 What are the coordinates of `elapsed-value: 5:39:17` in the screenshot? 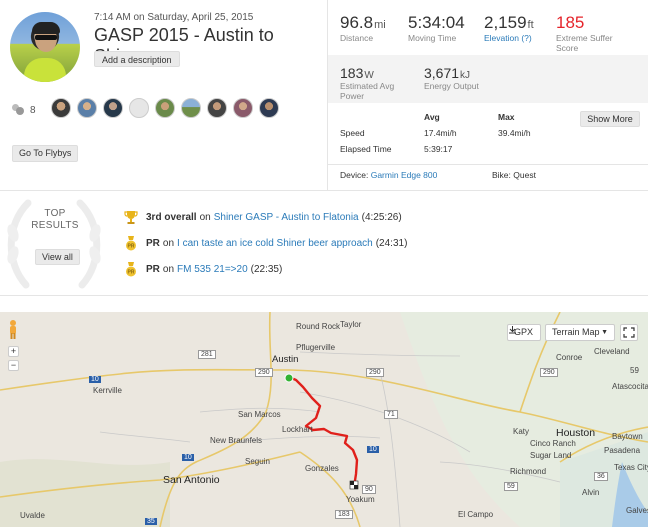 It's located at (438, 149).